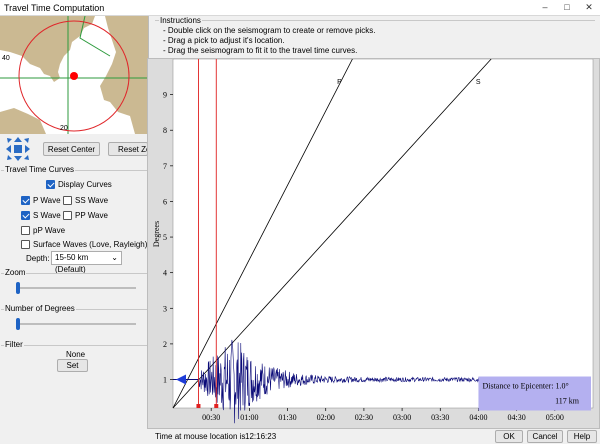  I want to click on ss-wave-box, so click(67, 200).